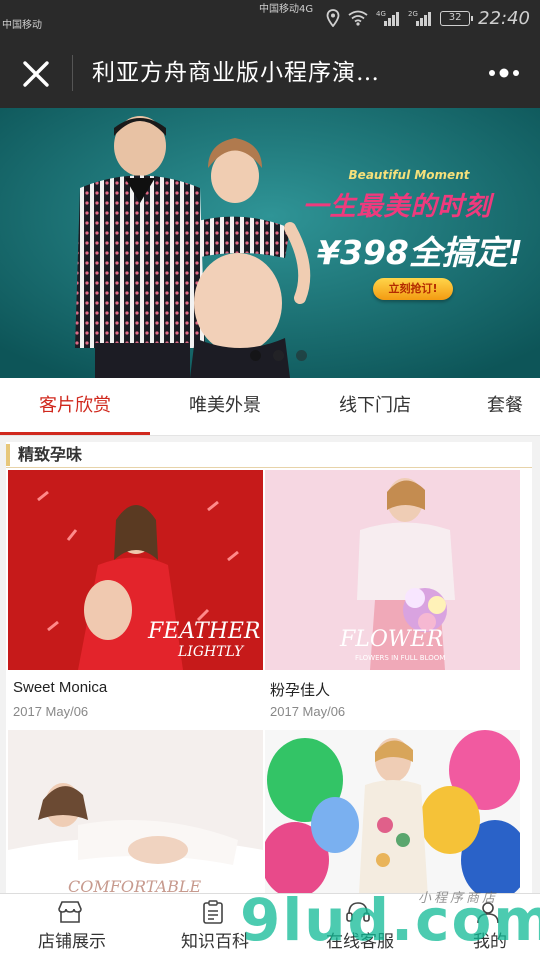 The width and height of the screenshot is (540, 960). Describe the element at coordinates (392, 570) in the screenshot. I see `gallery-photo: FLOWER FLOWERS IN FULL BLOOM` at that location.